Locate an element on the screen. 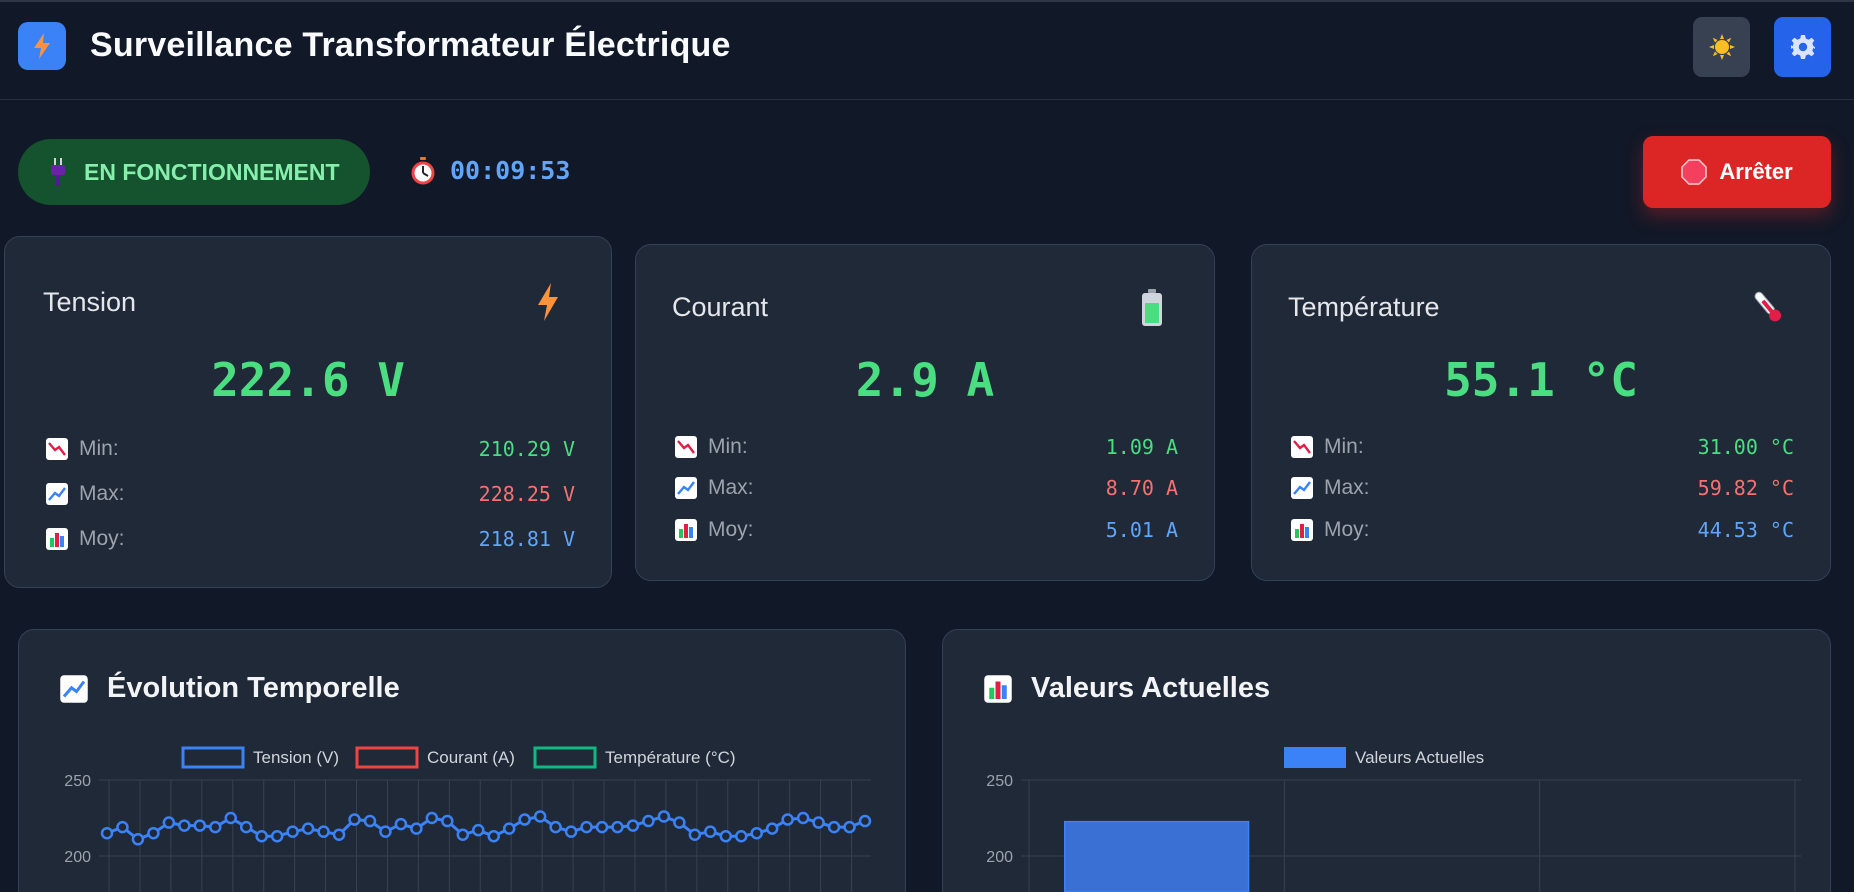 This screenshot has height=892, width=1854. thermometer-icon is located at coordinates (1768, 306).